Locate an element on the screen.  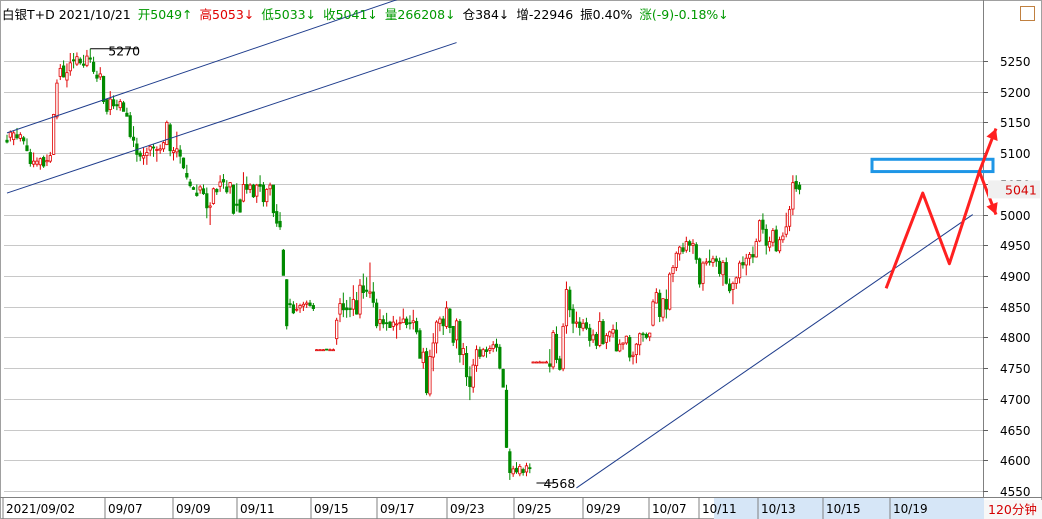
y-tick-label: 4750 is located at coordinates (1015, 369).